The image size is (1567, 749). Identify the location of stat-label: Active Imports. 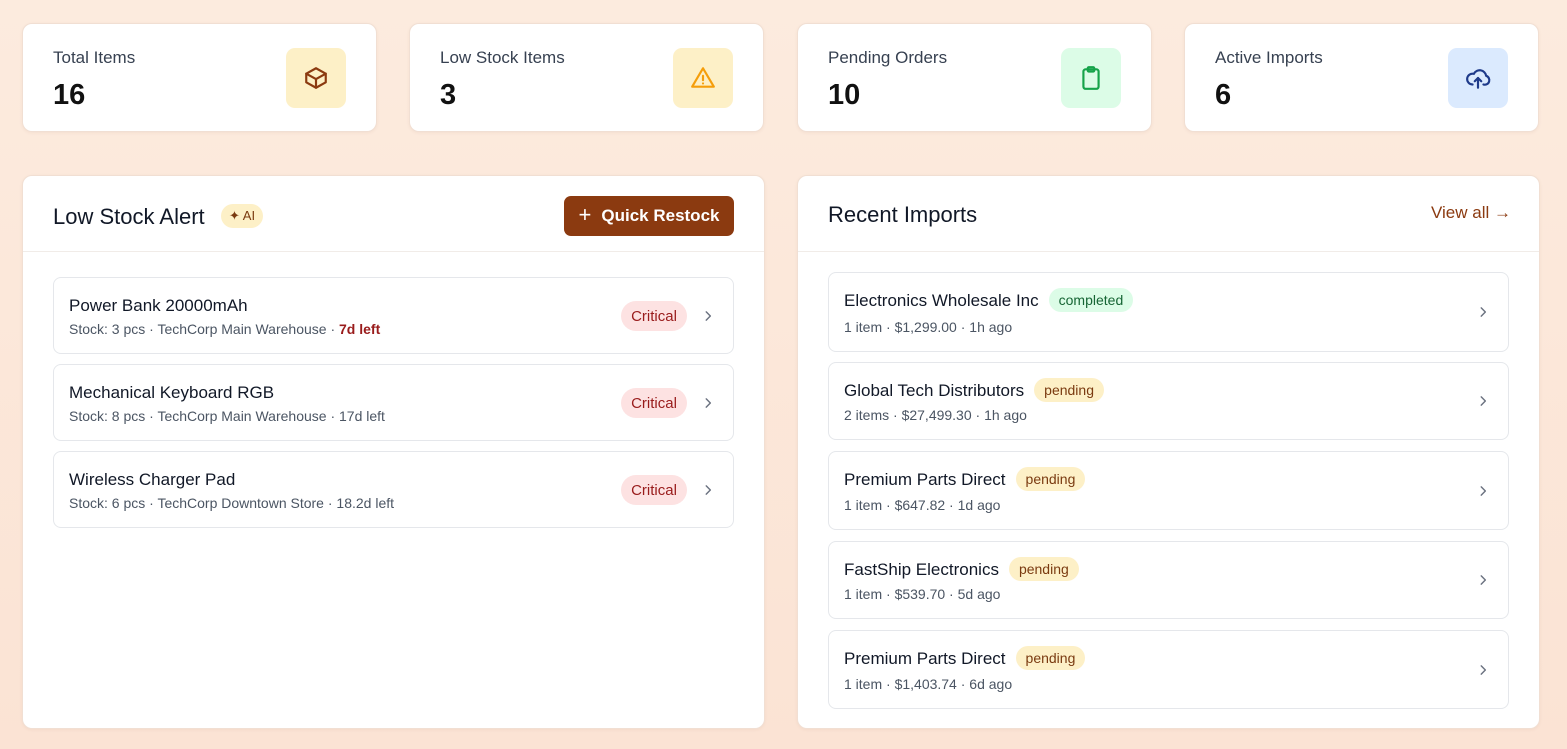
(1269, 57).